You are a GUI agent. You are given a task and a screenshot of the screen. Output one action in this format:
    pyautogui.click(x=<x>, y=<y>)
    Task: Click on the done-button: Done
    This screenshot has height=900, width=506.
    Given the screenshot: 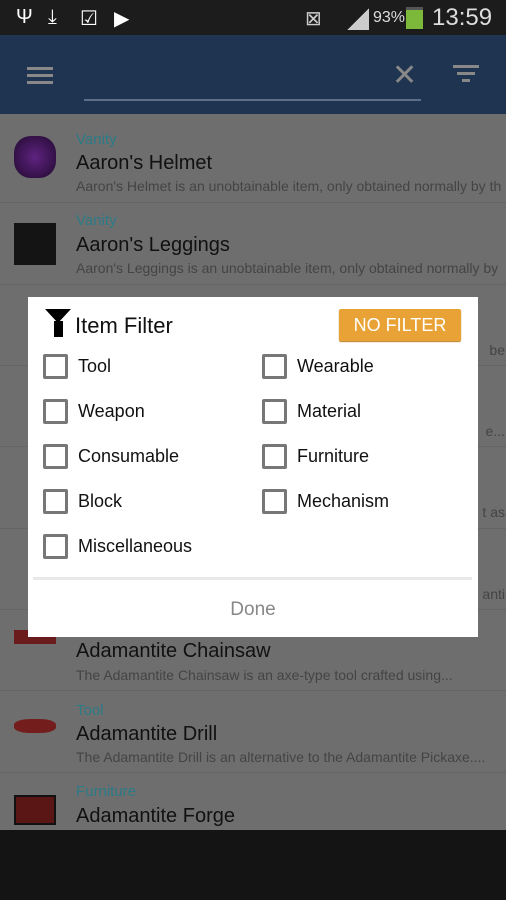 What is the action you would take?
    pyautogui.click(x=253, y=610)
    